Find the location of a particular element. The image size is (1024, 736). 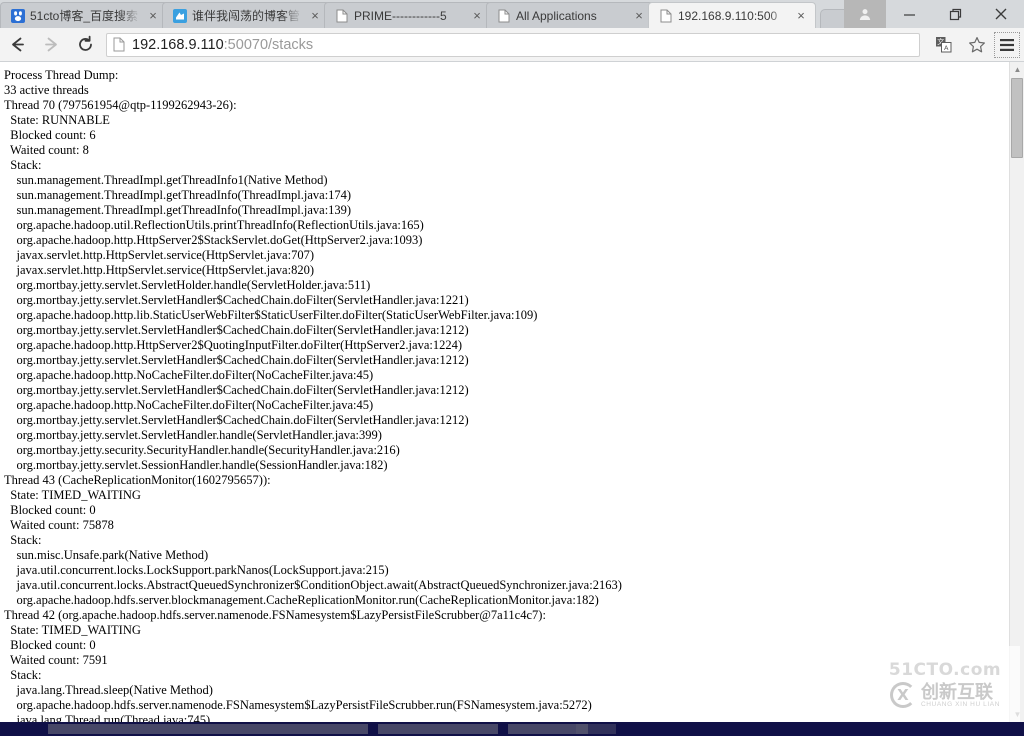

tab-title: 谁伴我闯荡的博客管 is located at coordinates (246, 15).